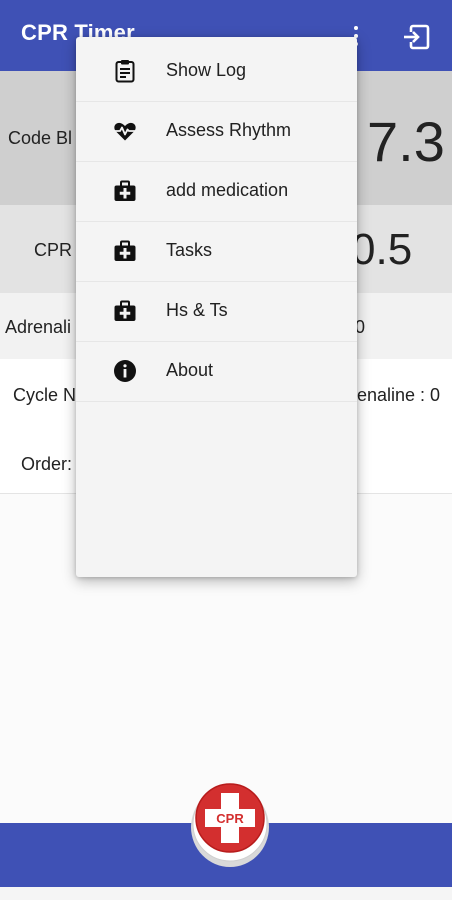 This screenshot has height=900, width=452. Describe the element at coordinates (416, 37) in the screenshot. I see `exit-icon` at that location.